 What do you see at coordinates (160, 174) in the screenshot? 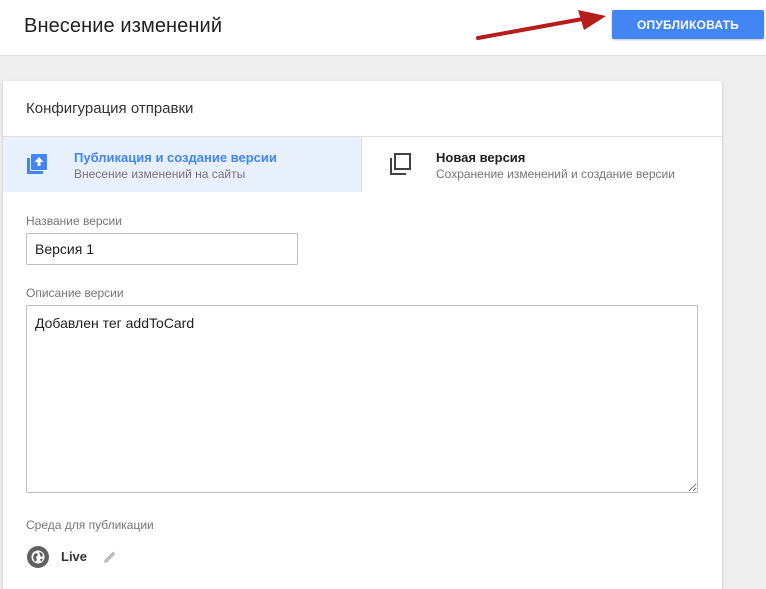
I see `option-subtitle: Внесение изменений на сайты` at bounding box center [160, 174].